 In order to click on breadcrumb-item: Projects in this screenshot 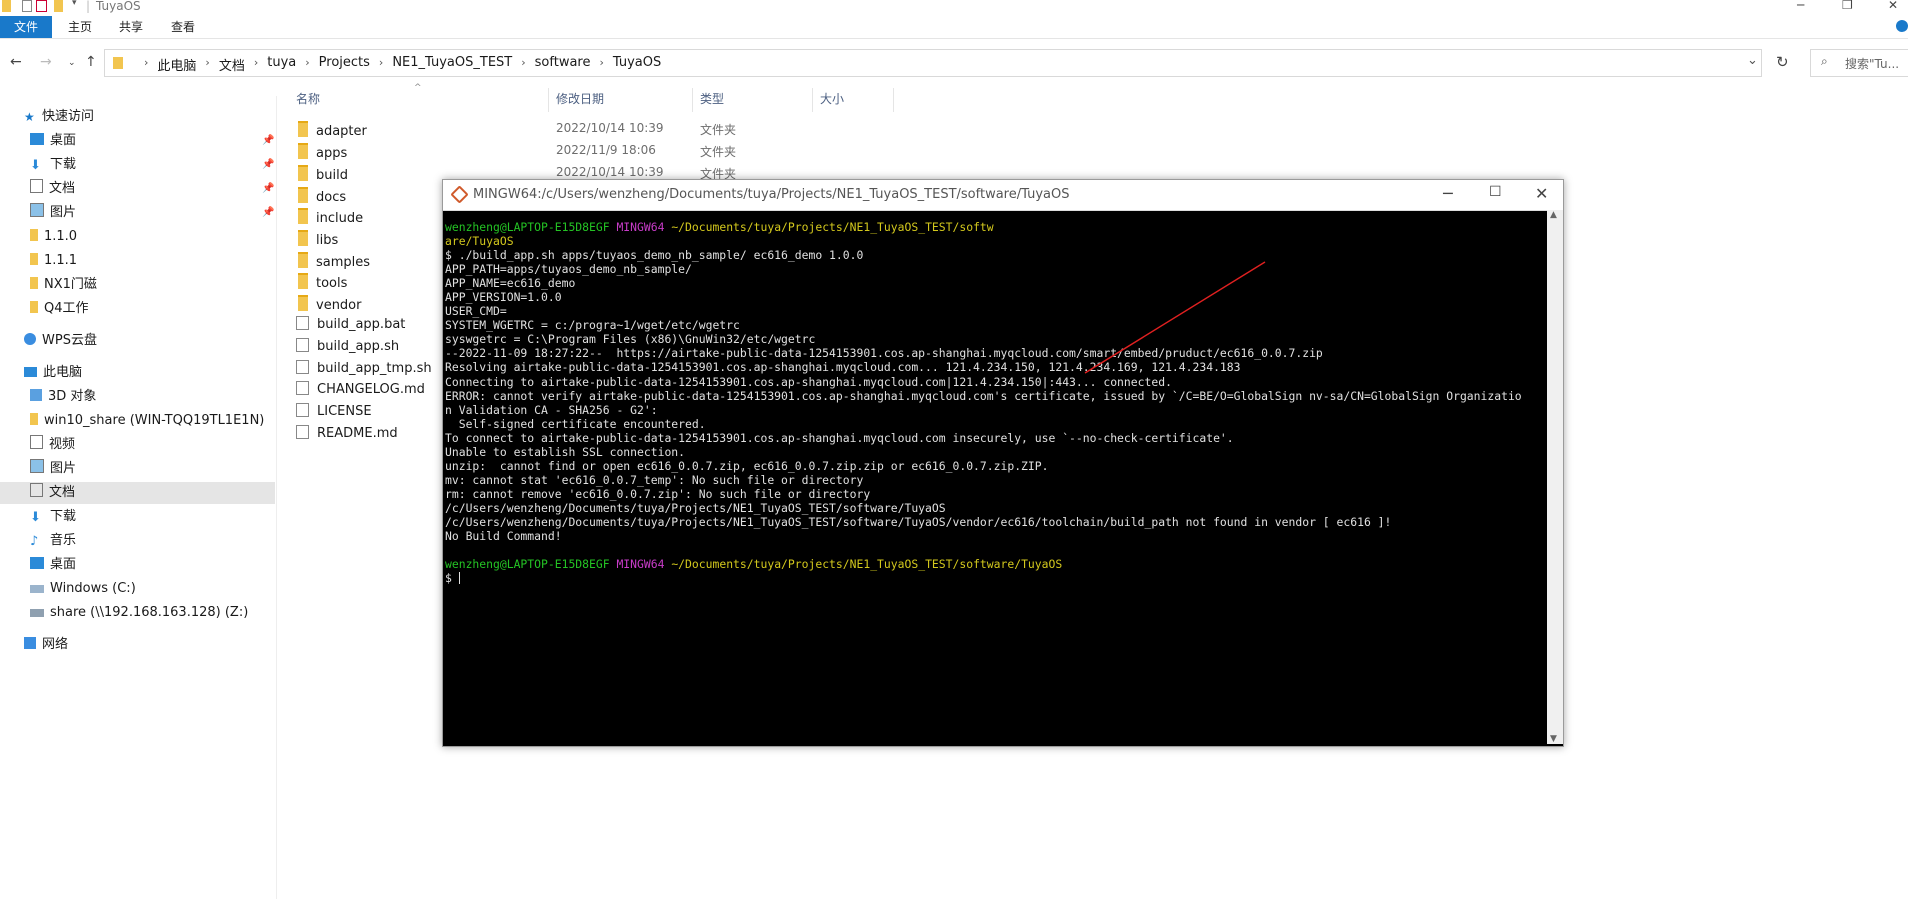, I will do `click(344, 68)`.